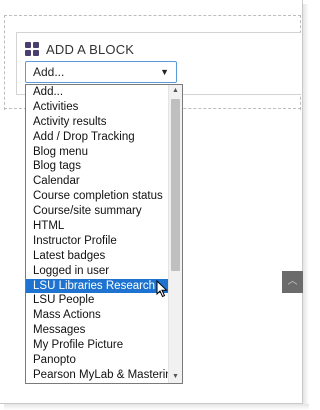 Image resolution: width=320 pixels, height=410 pixels. I want to click on scroll-up-icon: ▲, so click(175, 91).